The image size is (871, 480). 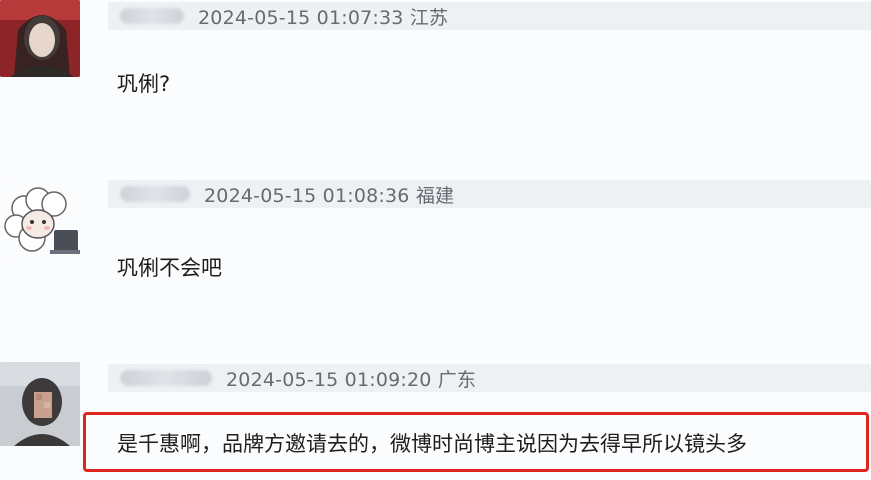 I want to click on comment-timestamp-location: 2024-05-15 01:07:33 江苏, so click(x=323, y=17).